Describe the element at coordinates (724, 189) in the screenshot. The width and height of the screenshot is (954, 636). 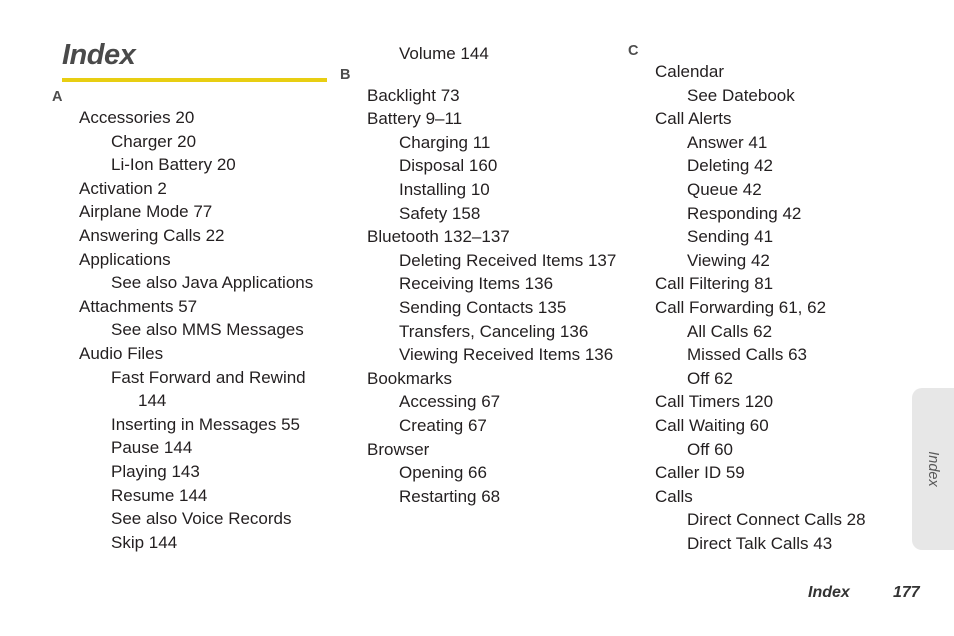
I see `index-entry-level-2: Queue 42` at that location.